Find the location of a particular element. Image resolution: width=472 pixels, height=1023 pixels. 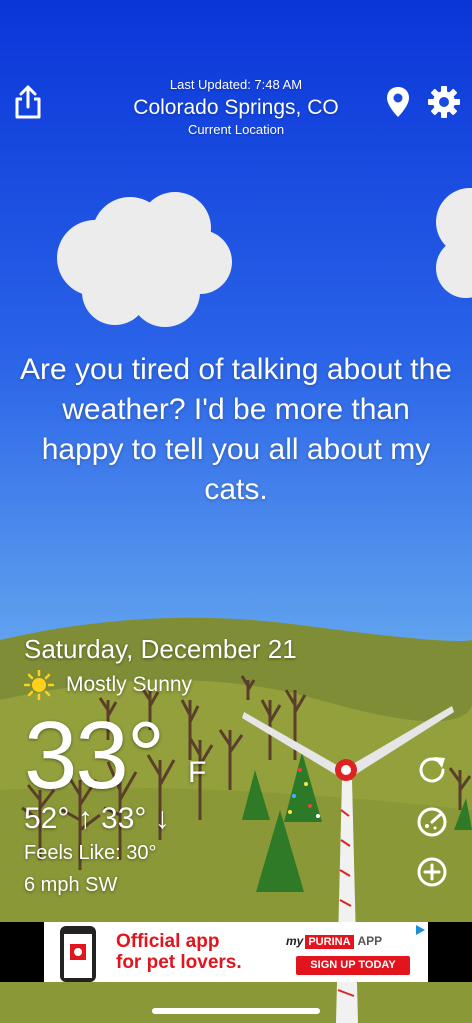

gear-icon is located at coordinates (444, 102).